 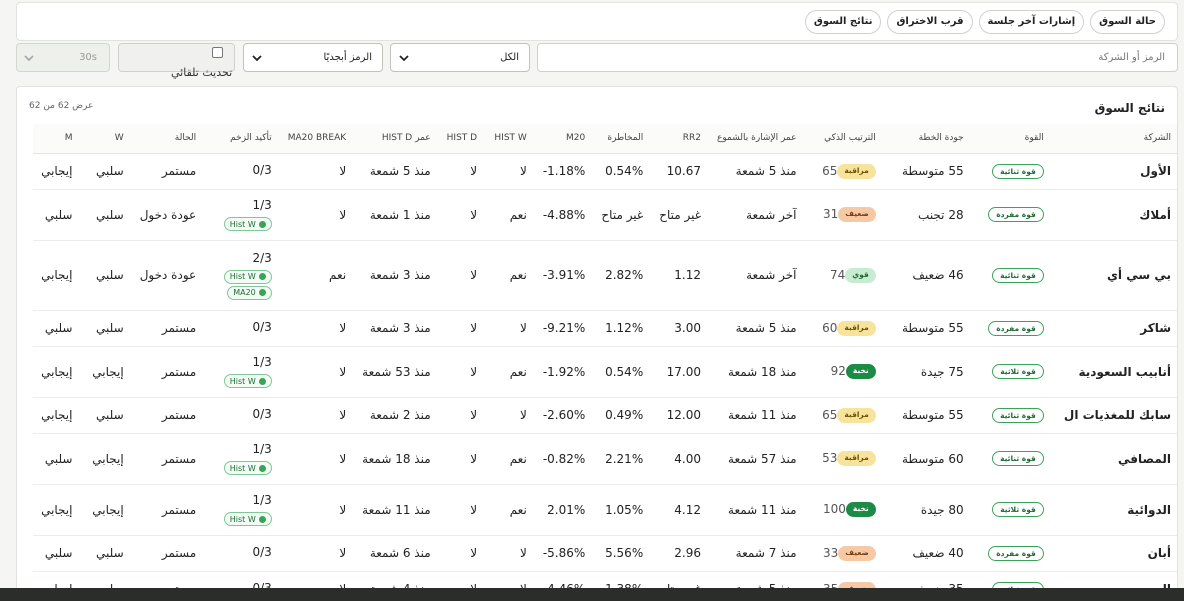 What do you see at coordinates (202, 72) in the screenshot?
I see `auto-refresh-label: تحديث تلقائي` at bounding box center [202, 72].